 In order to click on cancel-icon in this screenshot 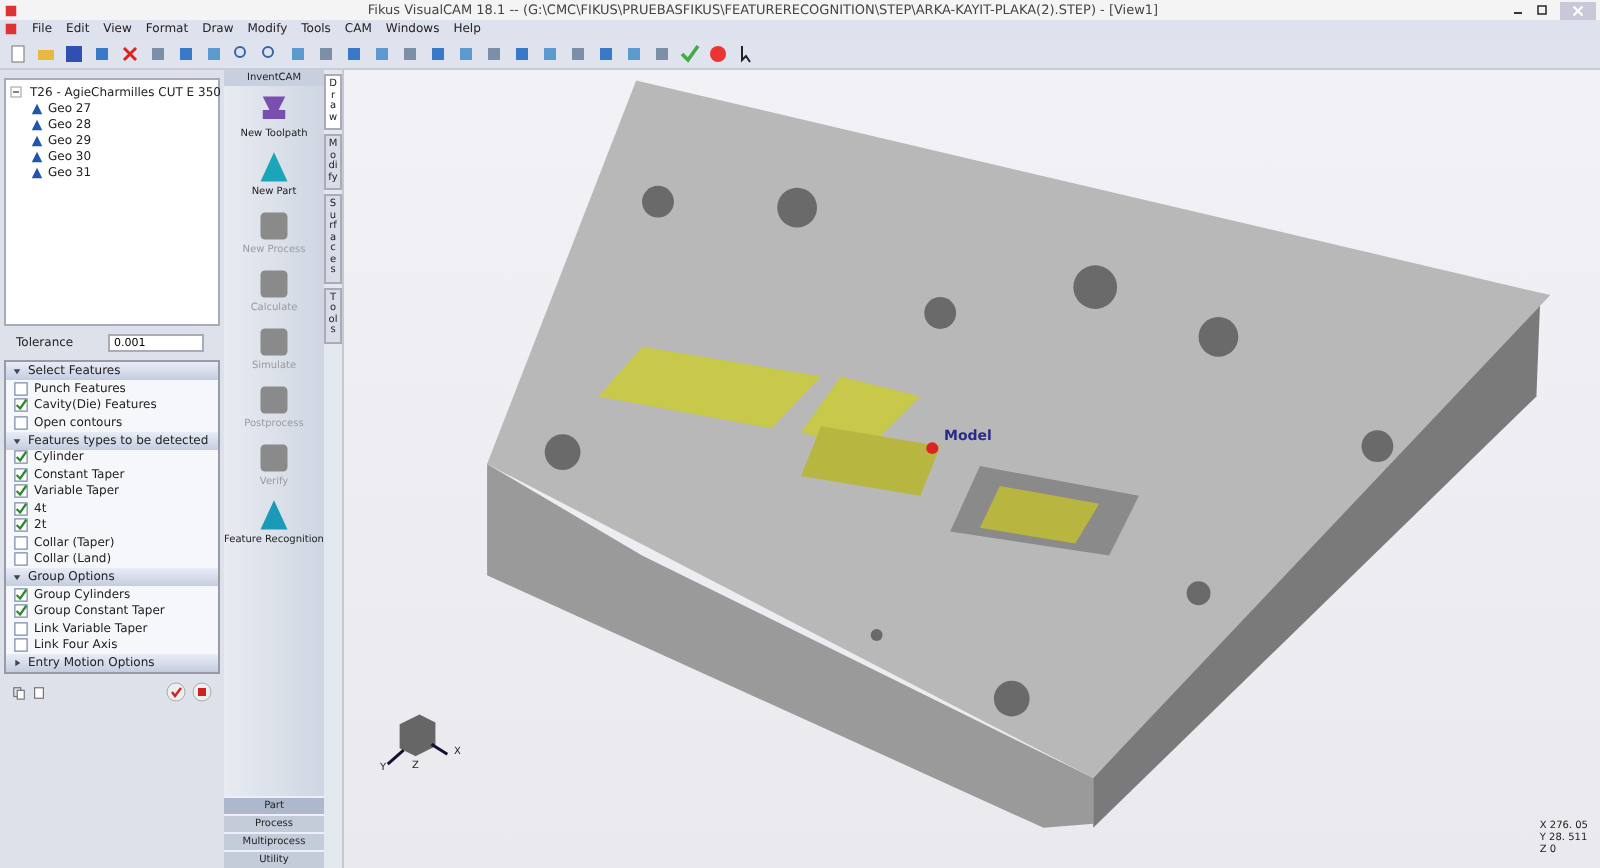, I will do `click(202, 692)`.